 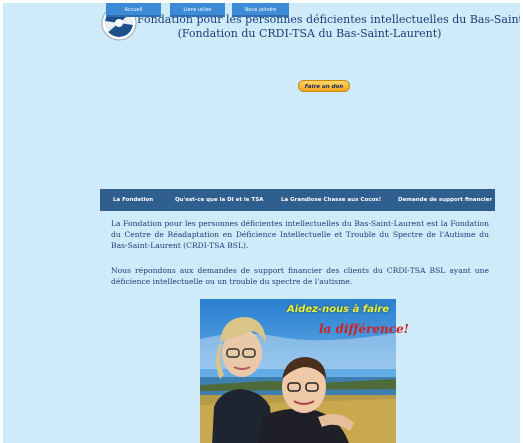 What do you see at coordinates (445, 200) in the screenshot?
I see `main-nav-support-financier: Demande de support financier` at bounding box center [445, 200].